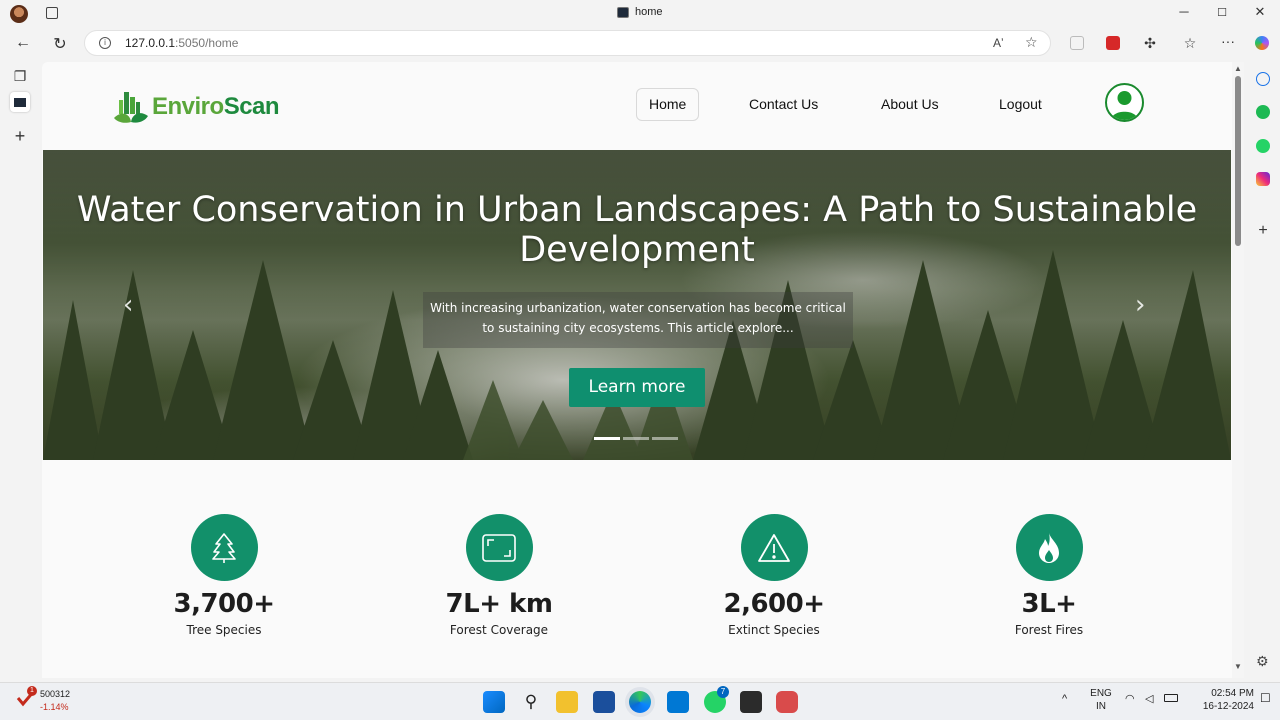  What do you see at coordinates (787, 702) in the screenshot?
I see `android-studio-icon` at bounding box center [787, 702].